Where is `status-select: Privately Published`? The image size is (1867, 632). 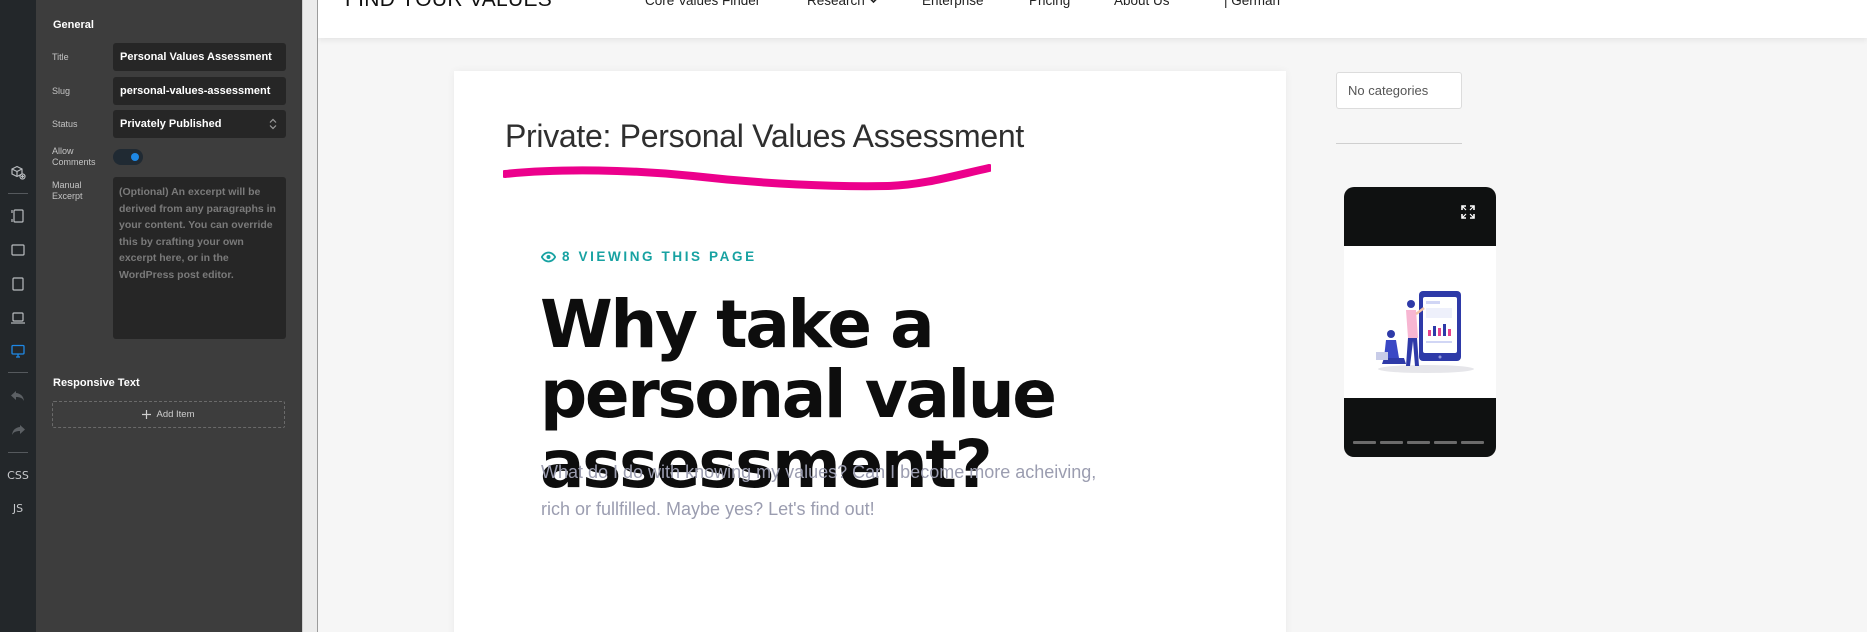 status-select: Privately Published is located at coordinates (199, 124).